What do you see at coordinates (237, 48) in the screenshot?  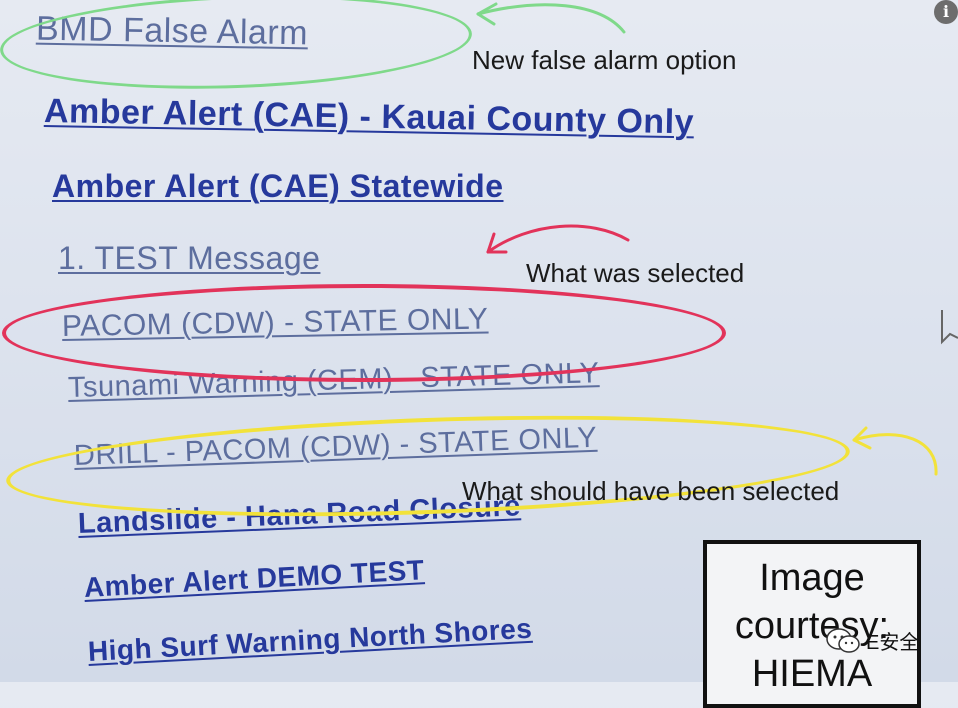 I see `green-highlight-ellipse` at bounding box center [237, 48].